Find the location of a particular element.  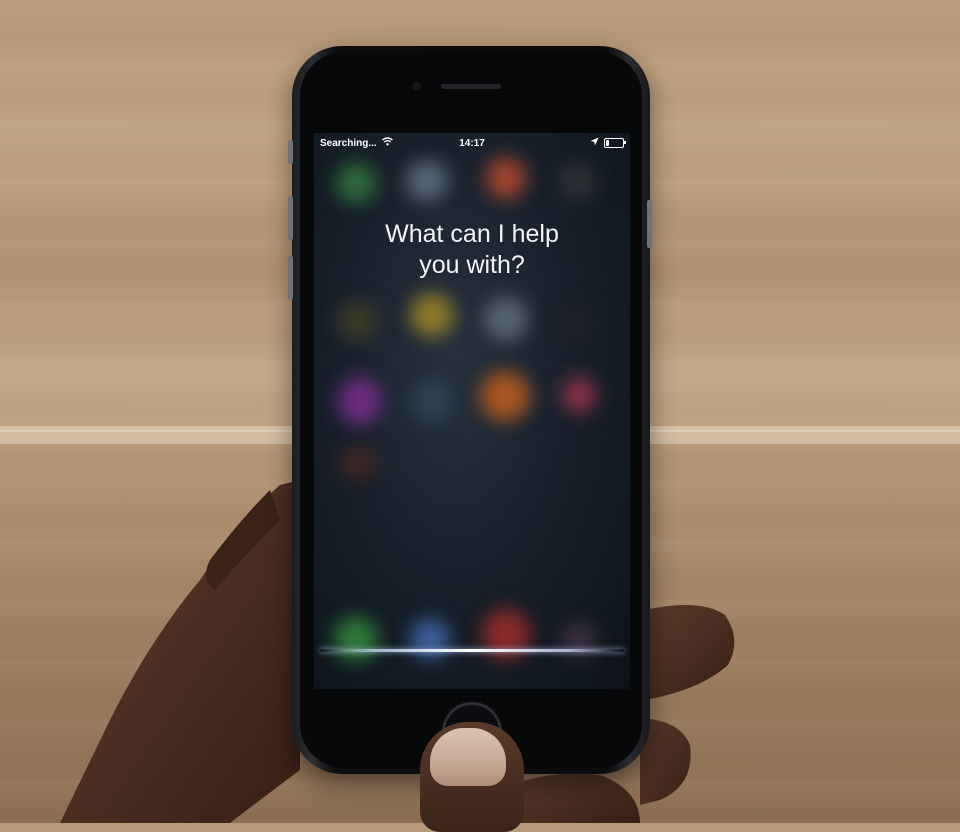

status-time: 14:17 is located at coordinates (472, 143).